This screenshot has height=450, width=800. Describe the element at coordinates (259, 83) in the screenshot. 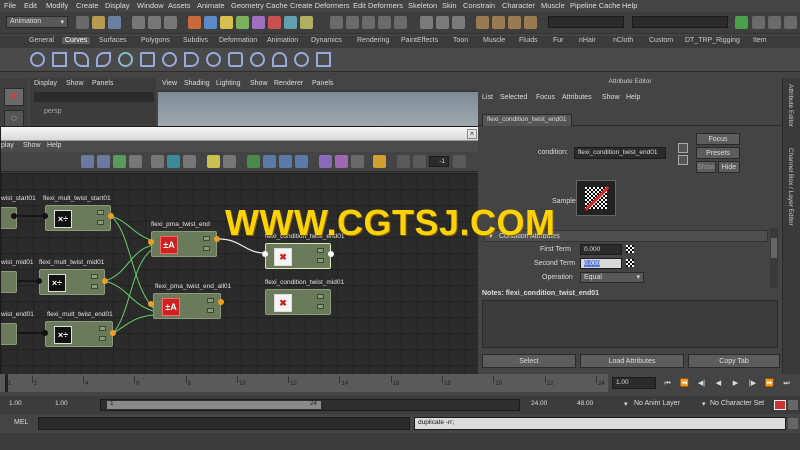

I see `viewport-menu-show: Show` at that location.